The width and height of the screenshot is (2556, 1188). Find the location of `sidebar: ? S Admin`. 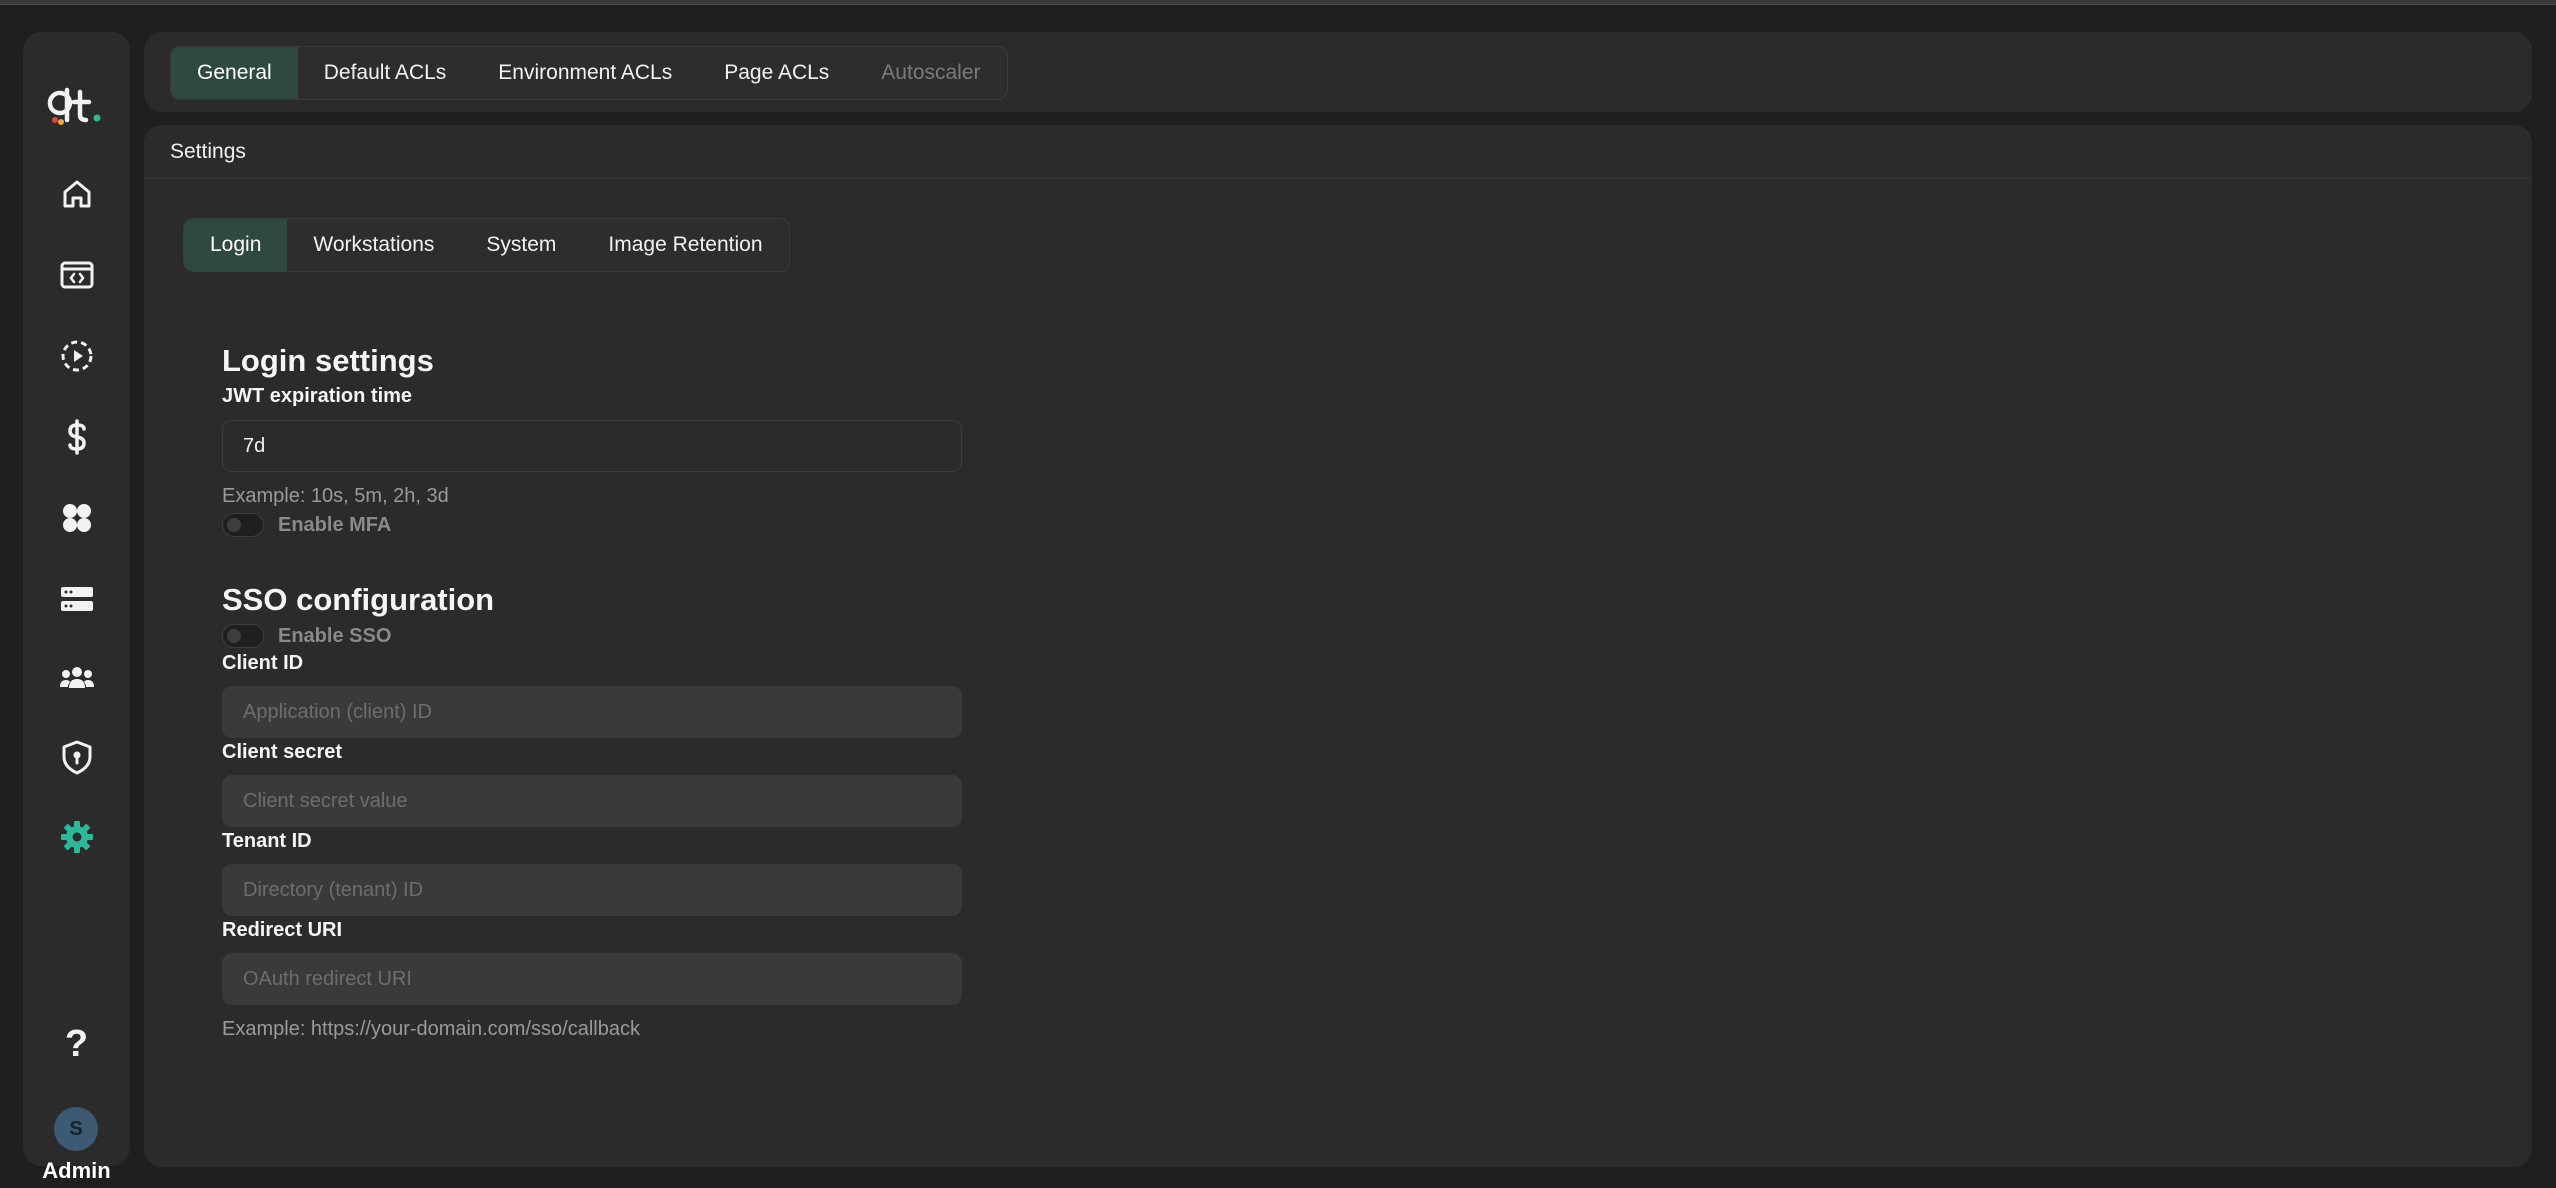

sidebar: ? S Admin is located at coordinates (76, 607).